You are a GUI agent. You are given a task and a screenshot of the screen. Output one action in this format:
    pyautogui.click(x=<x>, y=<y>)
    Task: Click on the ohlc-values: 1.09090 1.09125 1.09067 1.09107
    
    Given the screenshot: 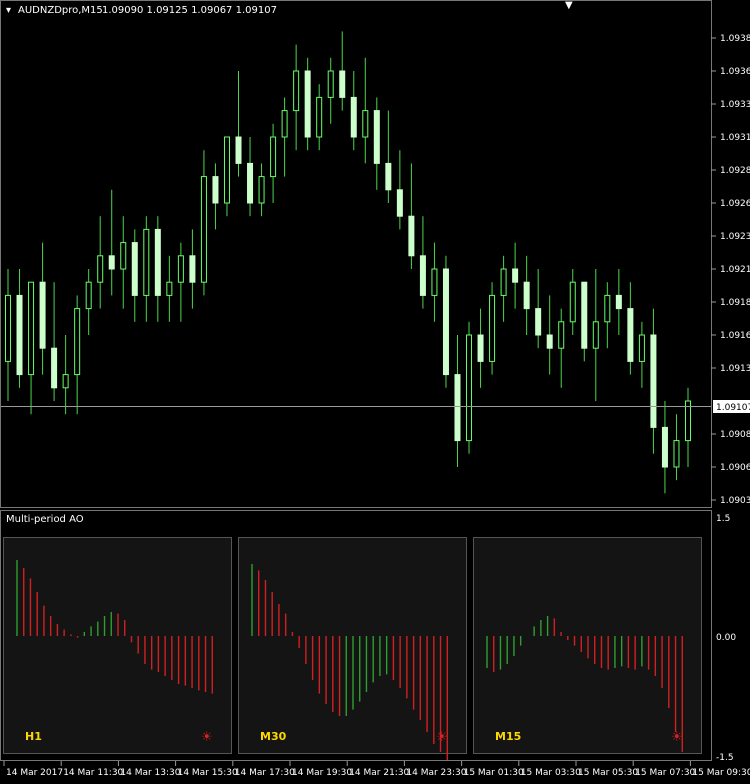 What is the action you would take?
    pyautogui.click(x=189, y=10)
    